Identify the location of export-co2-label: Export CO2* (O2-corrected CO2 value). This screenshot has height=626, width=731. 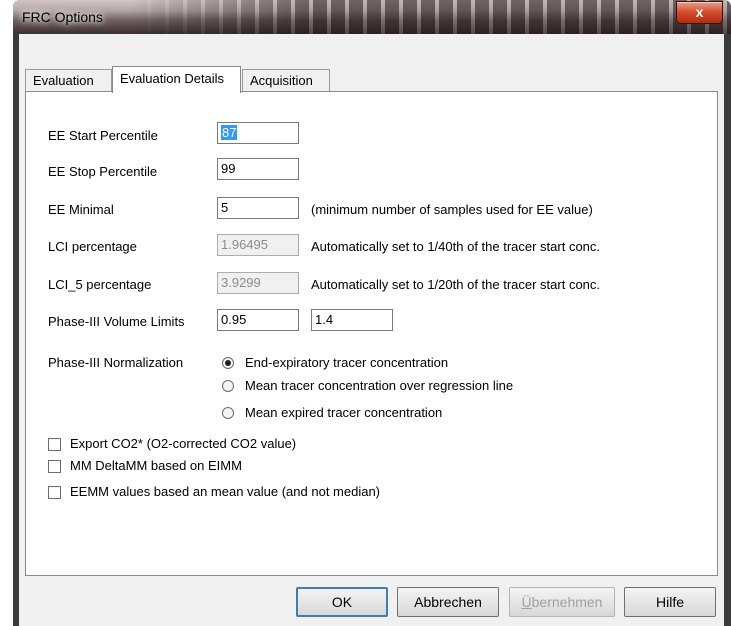
(183, 443).